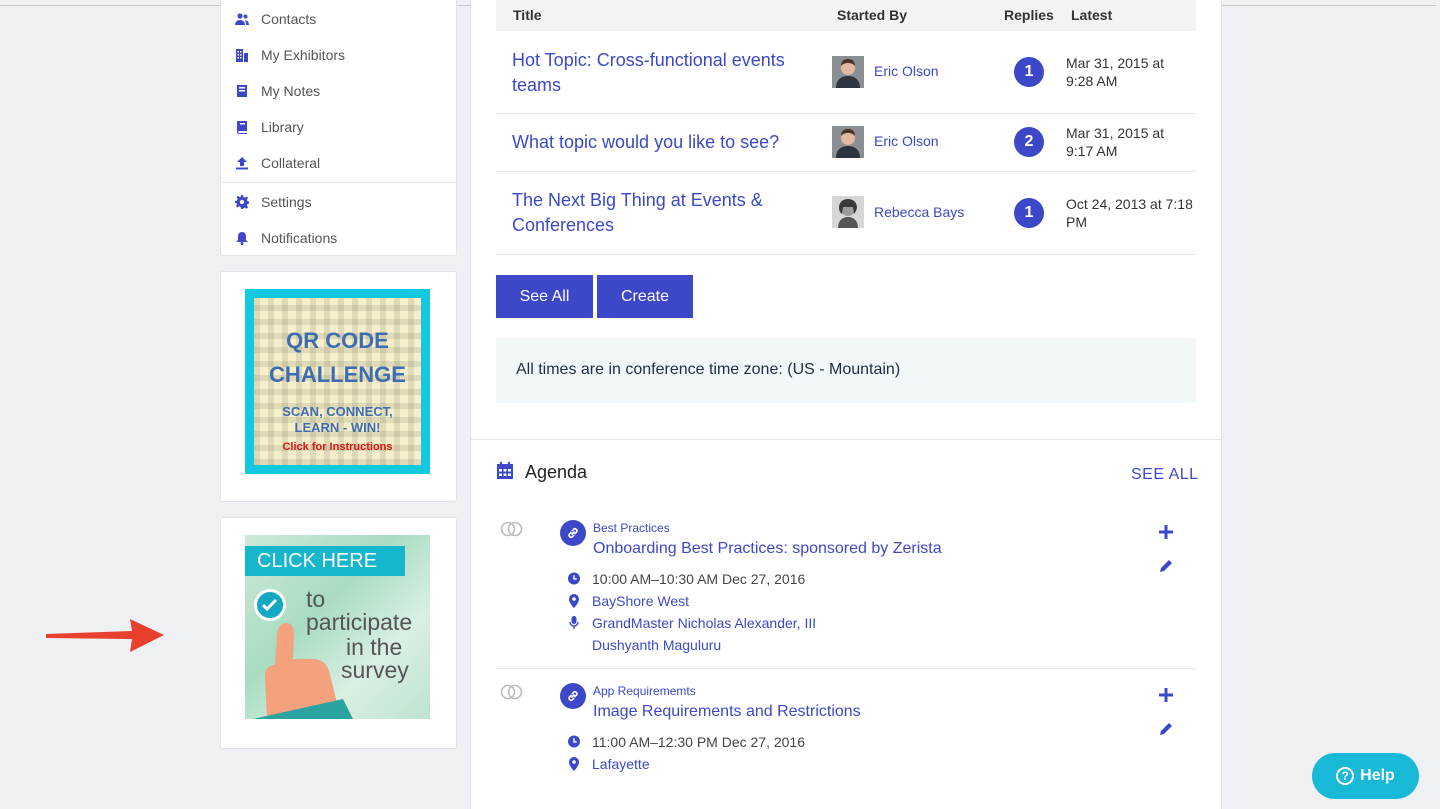 This screenshot has height=809, width=1440. I want to click on column-header-title: Title, so click(527, 15).